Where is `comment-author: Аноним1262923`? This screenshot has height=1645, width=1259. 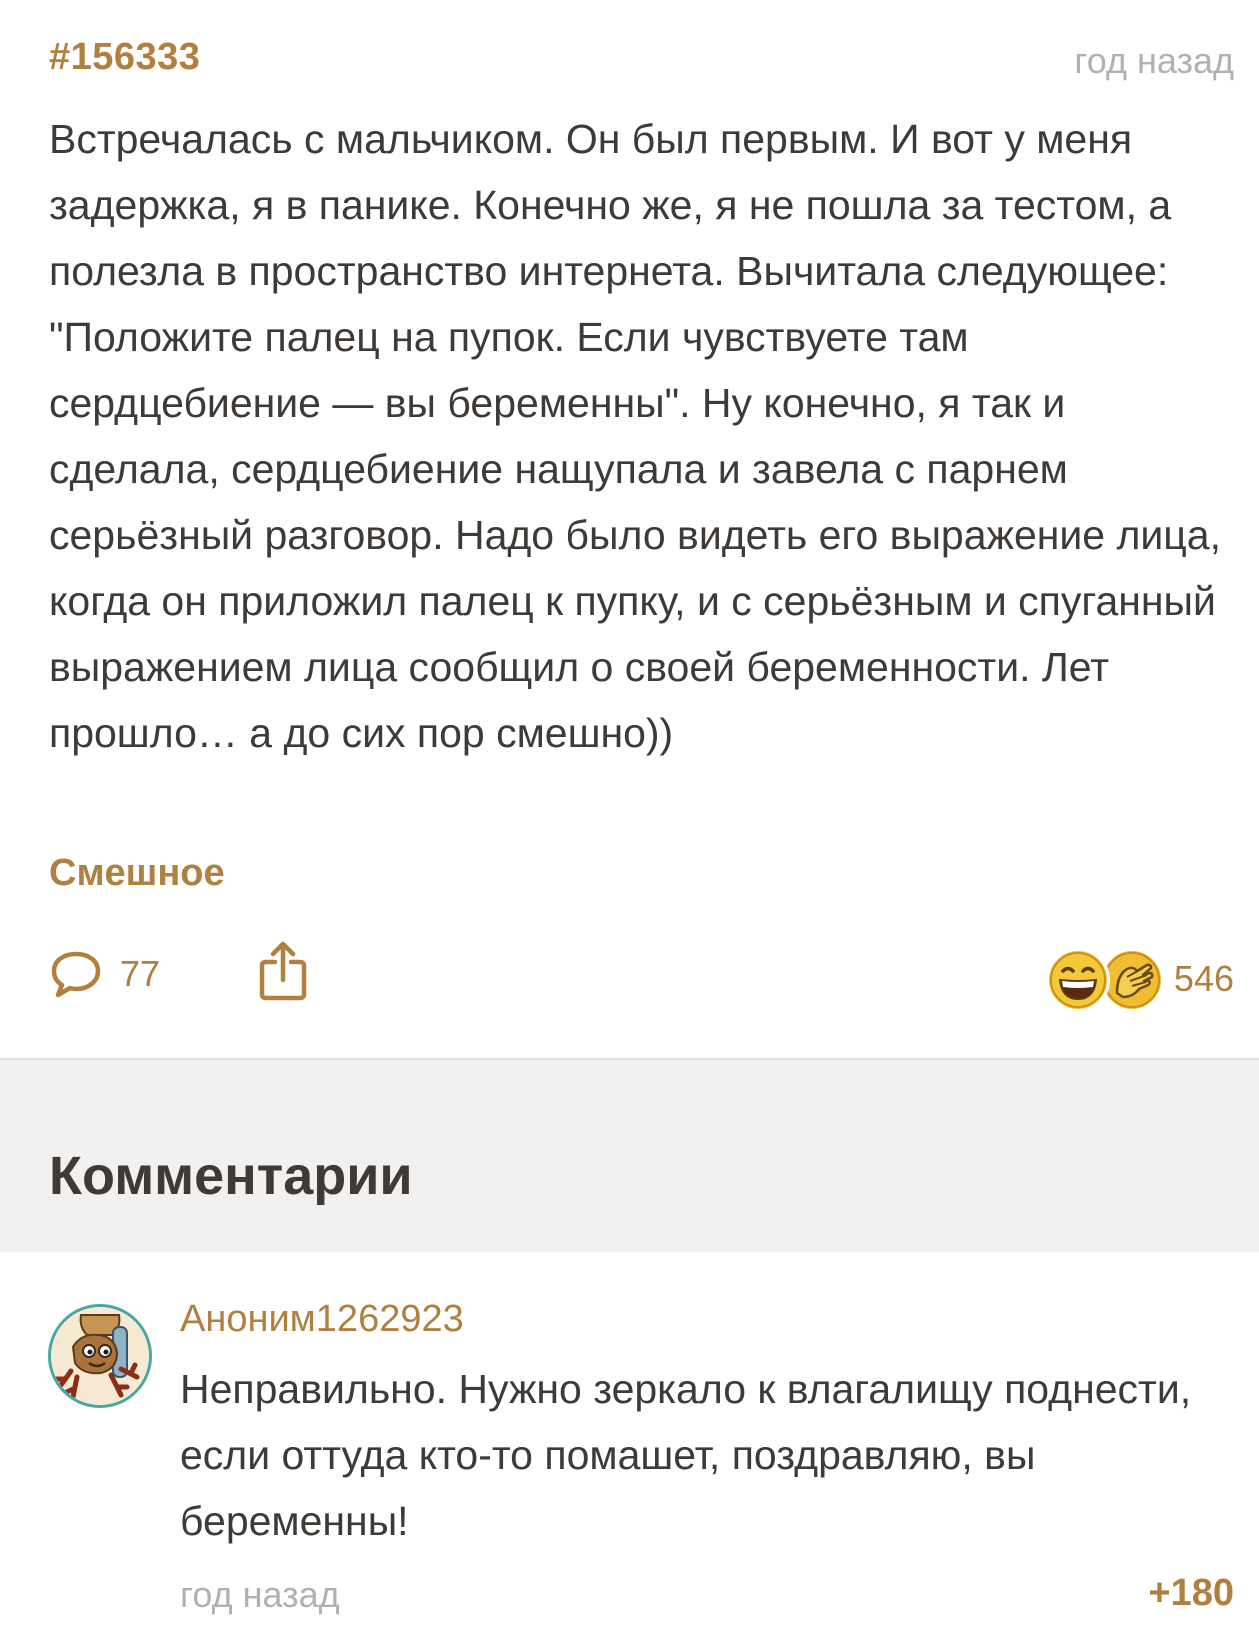 comment-author: Аноним1262923 is located at coordinates (322, 1319).